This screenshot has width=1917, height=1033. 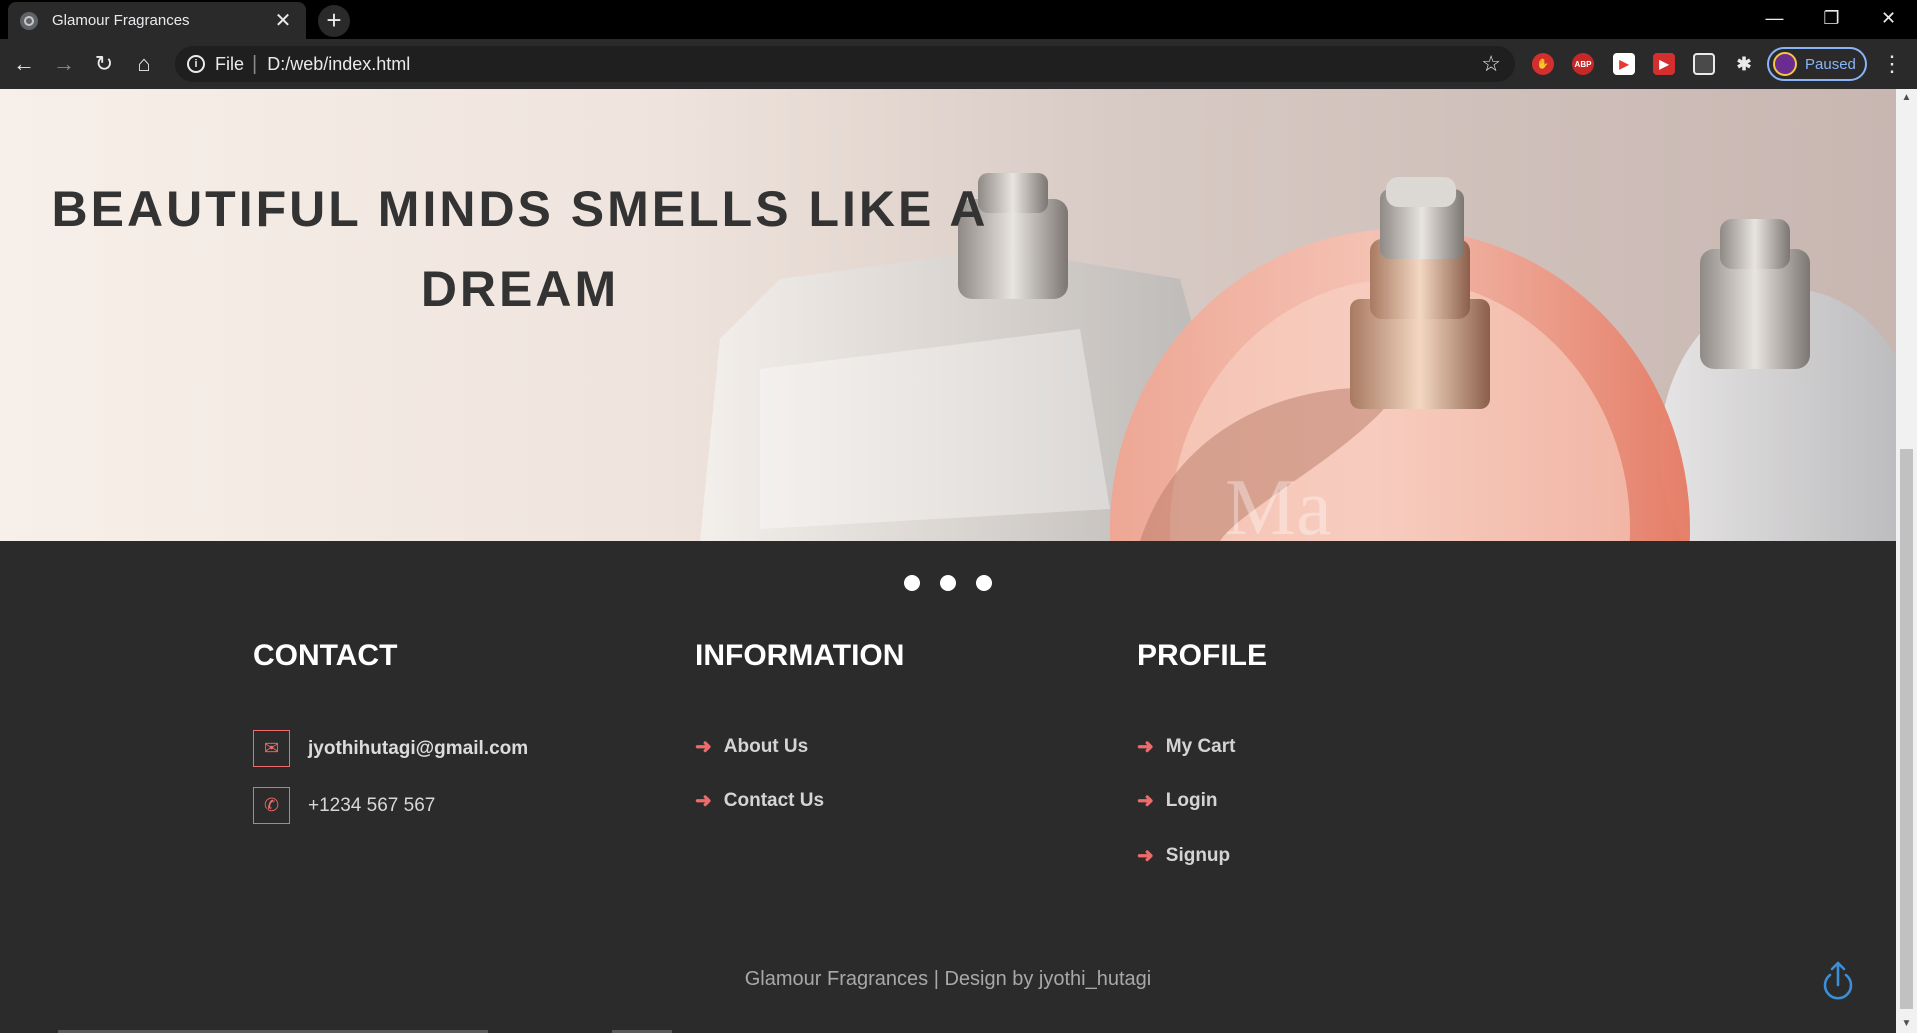 I want to click on tab-close-icon: ✕, so click(x=283, y=20).